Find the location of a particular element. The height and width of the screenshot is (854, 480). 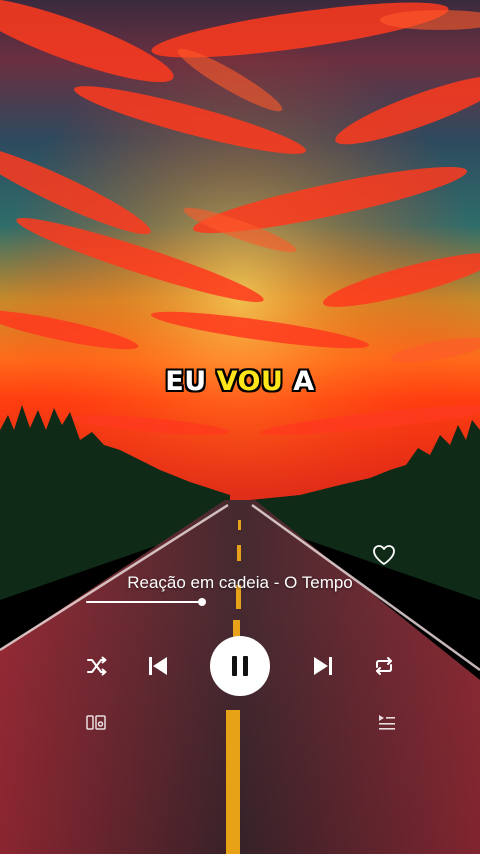

progress-fill is located at coordinates (144, 602).